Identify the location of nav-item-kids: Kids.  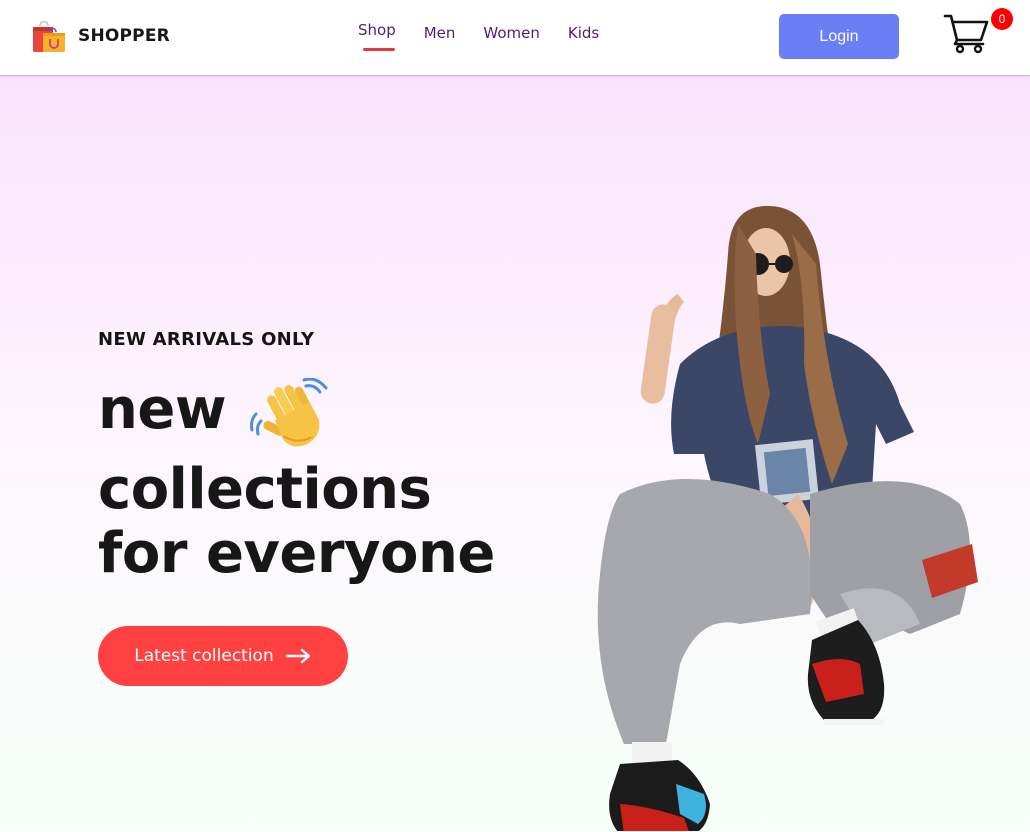
(583, 33).